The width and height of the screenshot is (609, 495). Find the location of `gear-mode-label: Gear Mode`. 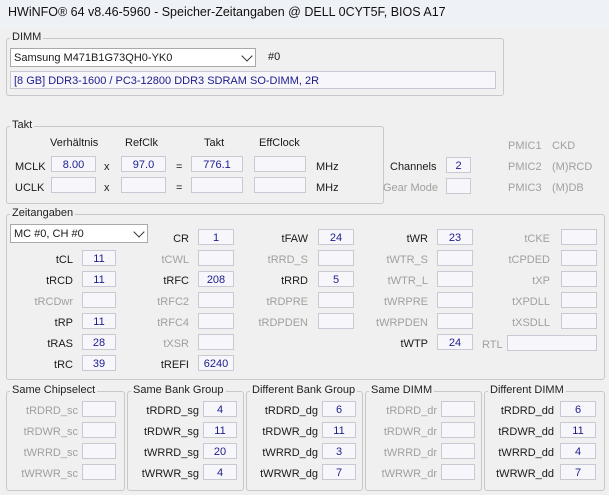

gear-mode-label: Gear Mode is located at coordinates (411, 188).